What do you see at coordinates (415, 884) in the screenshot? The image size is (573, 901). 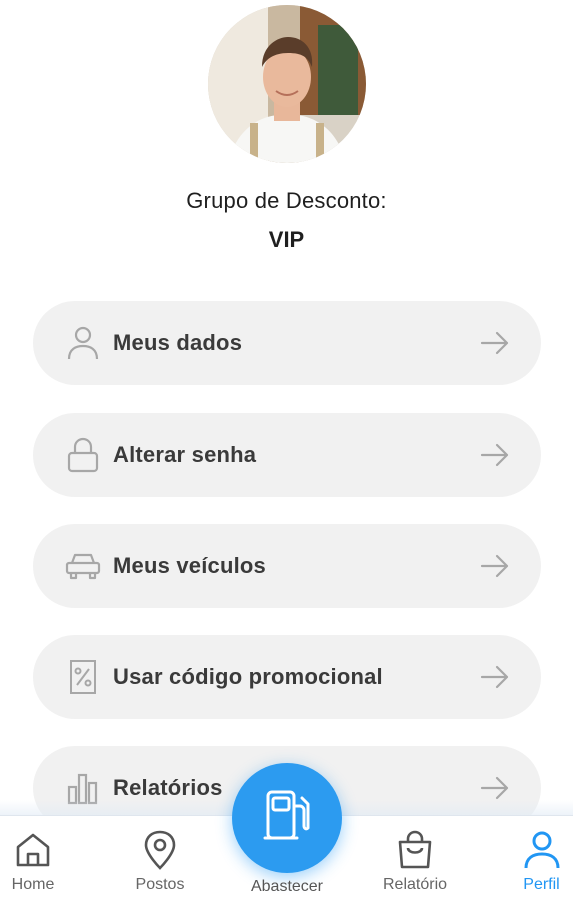 I see `nav-label: Relatório` at bounding box center [415, 884].